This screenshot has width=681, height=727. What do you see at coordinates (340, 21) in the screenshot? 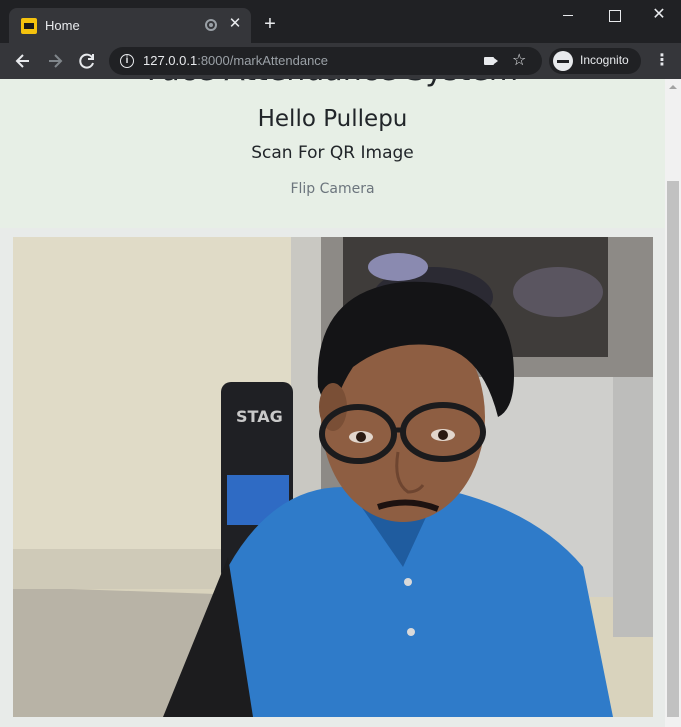
I see `tab-strip: Home ✕ + ✕` at bounding box center [340, 21].